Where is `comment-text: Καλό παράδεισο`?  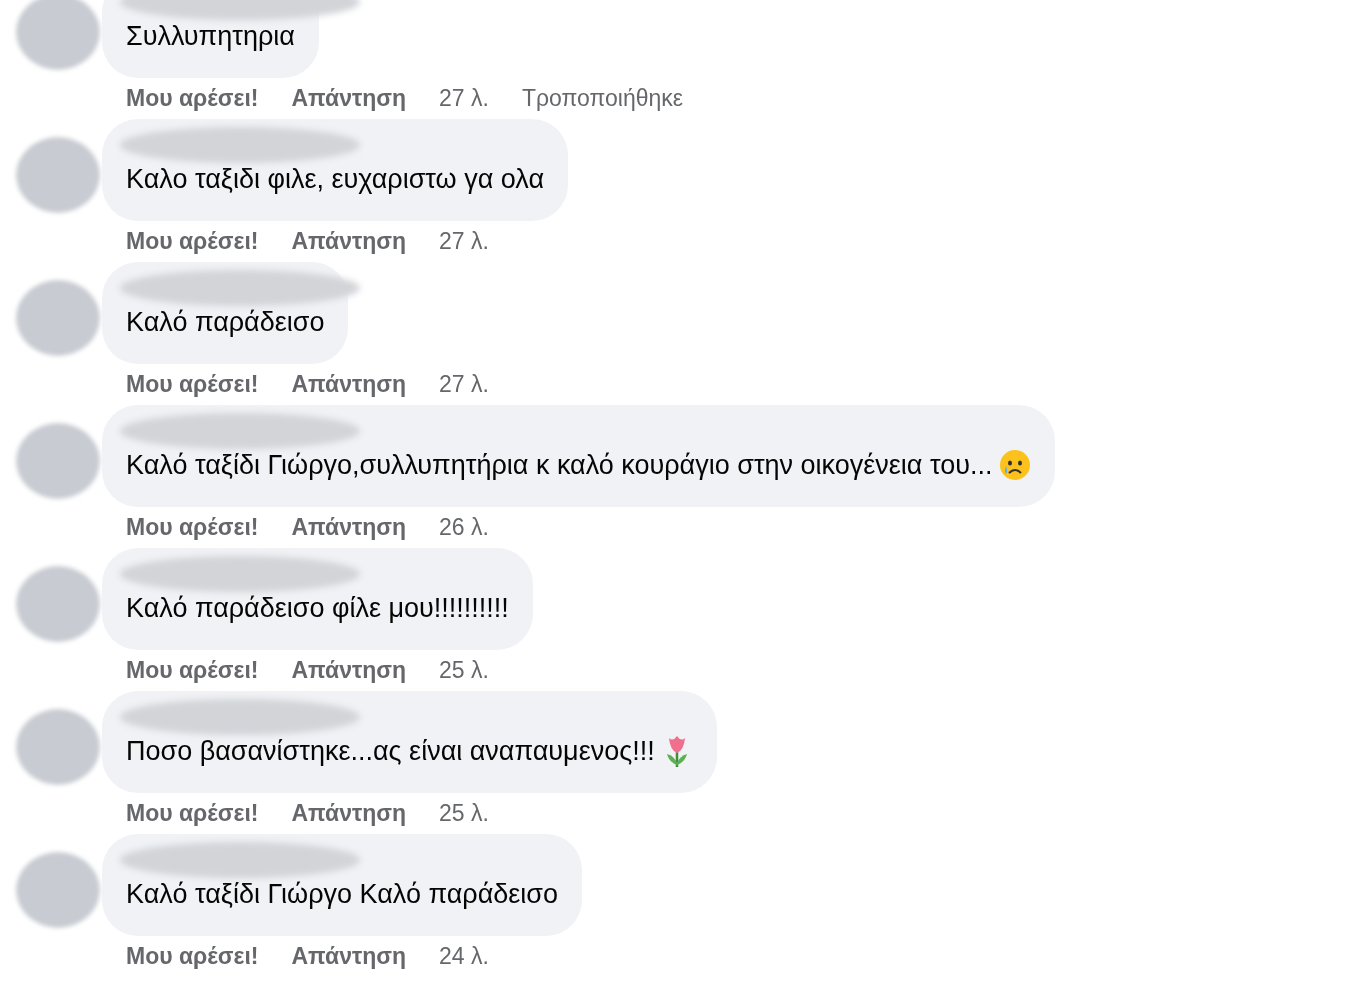 comment-text: Καλό παράδεισο is located at coordinates (225, 322).